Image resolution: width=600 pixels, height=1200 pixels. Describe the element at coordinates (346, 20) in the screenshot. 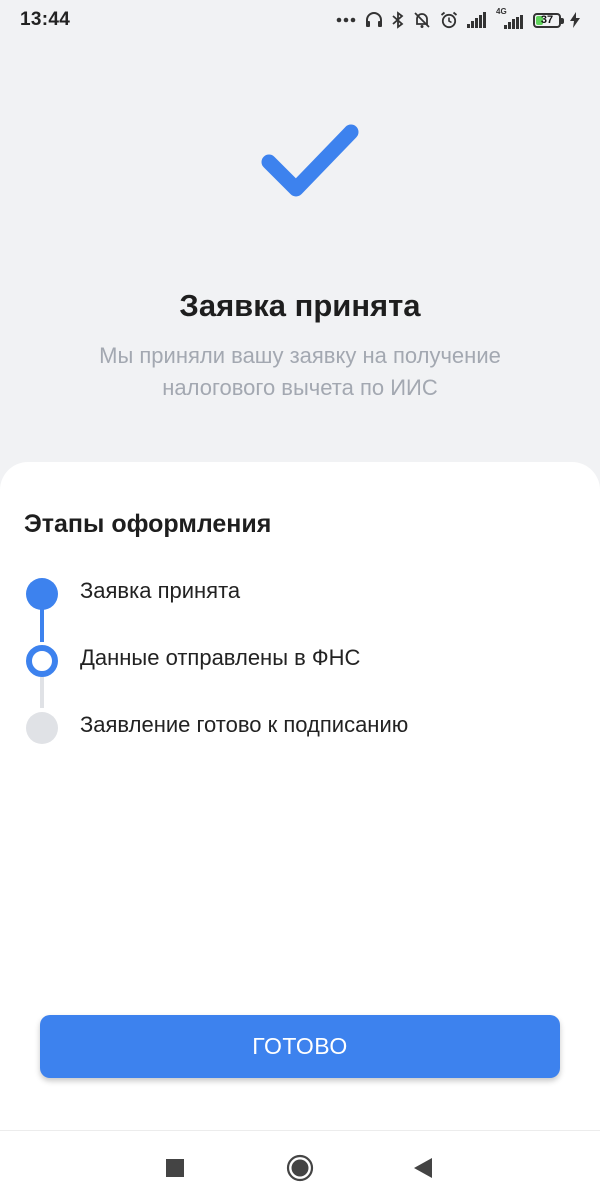

I see `more-dots-icon` at that location.